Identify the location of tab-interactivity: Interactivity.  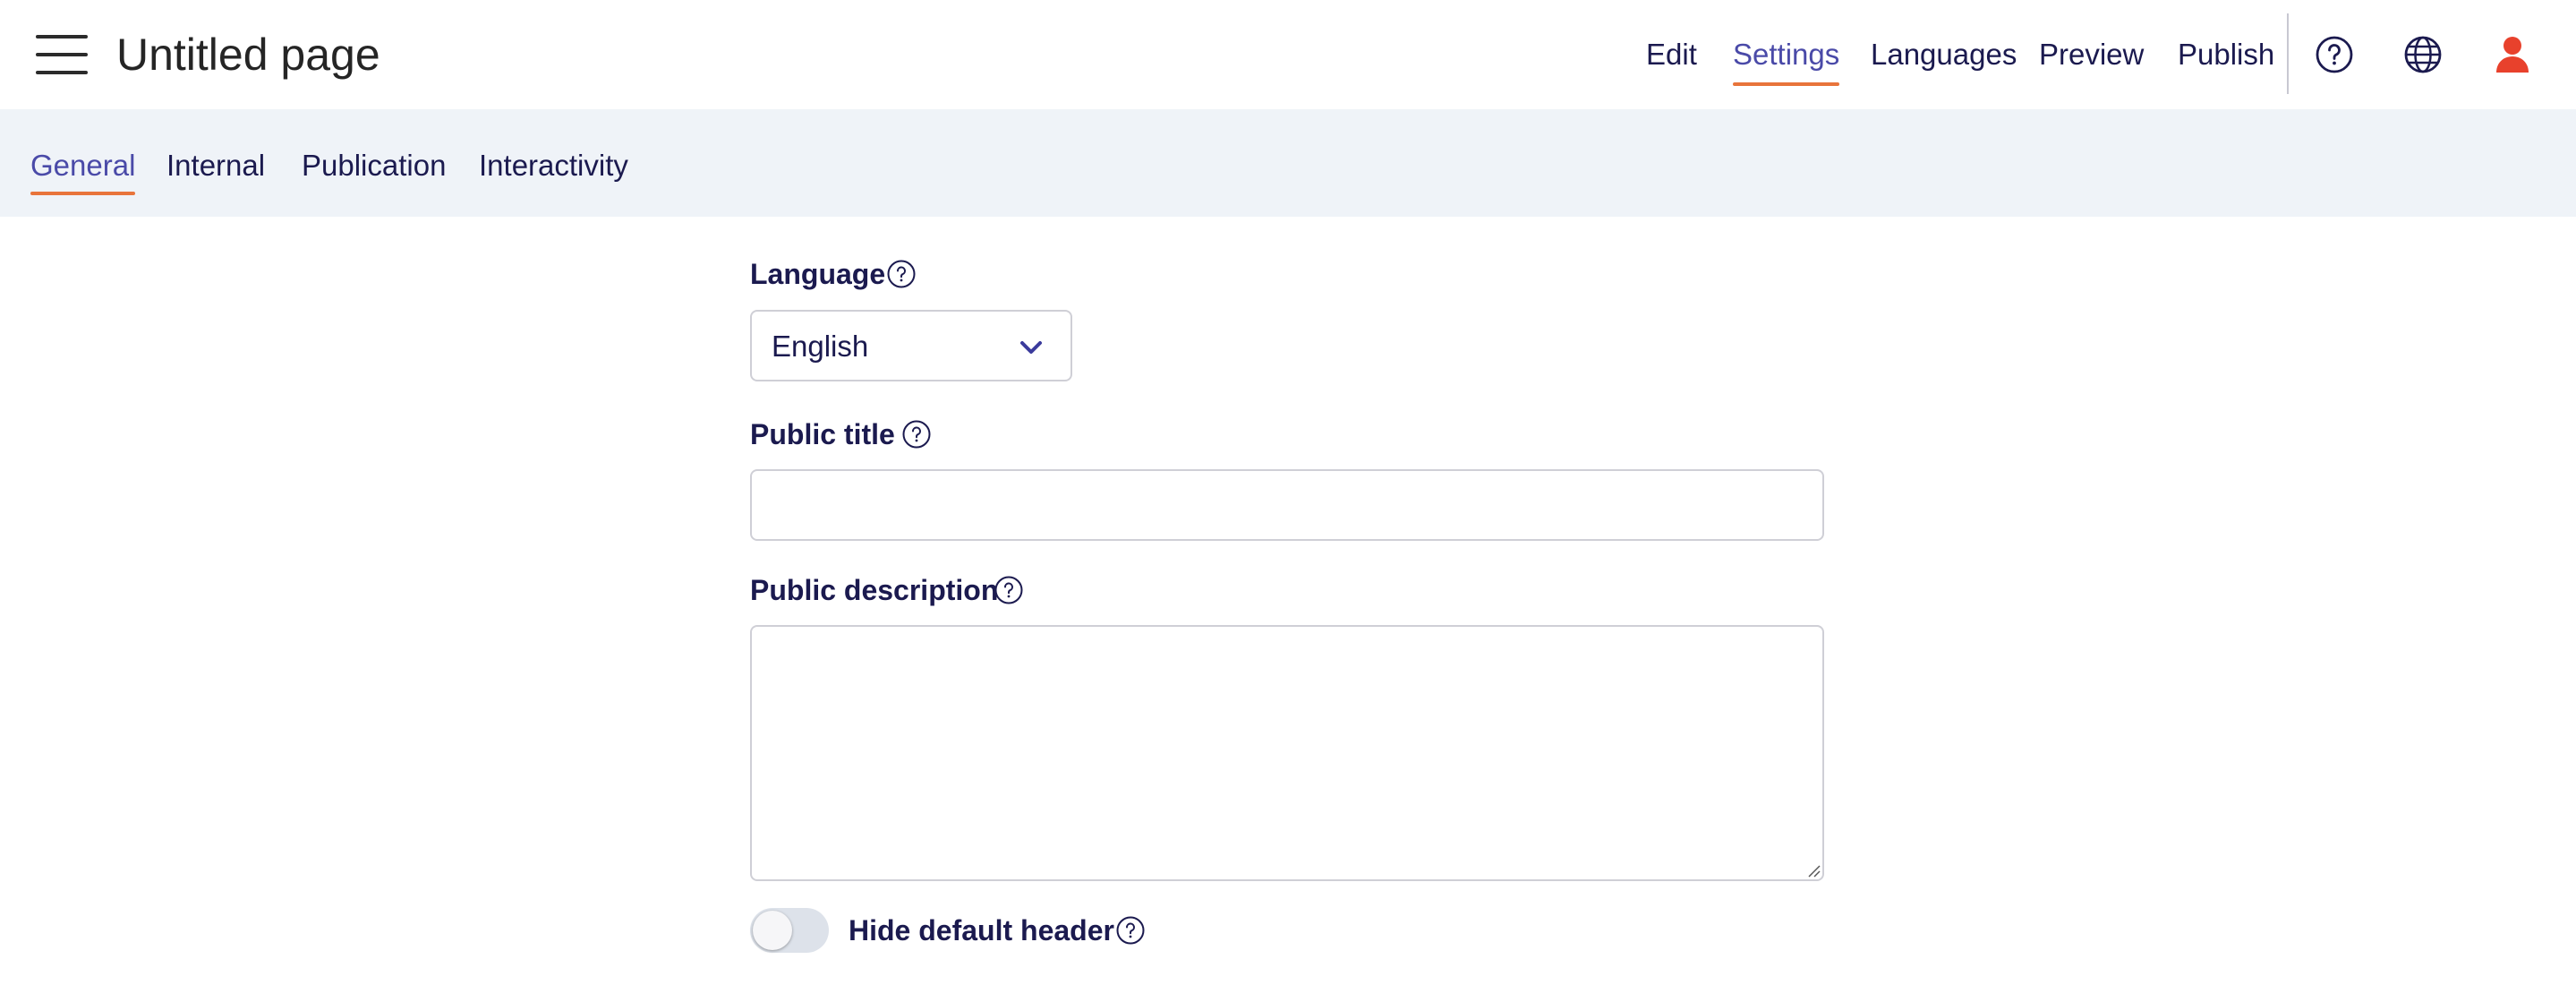
(553, 165).